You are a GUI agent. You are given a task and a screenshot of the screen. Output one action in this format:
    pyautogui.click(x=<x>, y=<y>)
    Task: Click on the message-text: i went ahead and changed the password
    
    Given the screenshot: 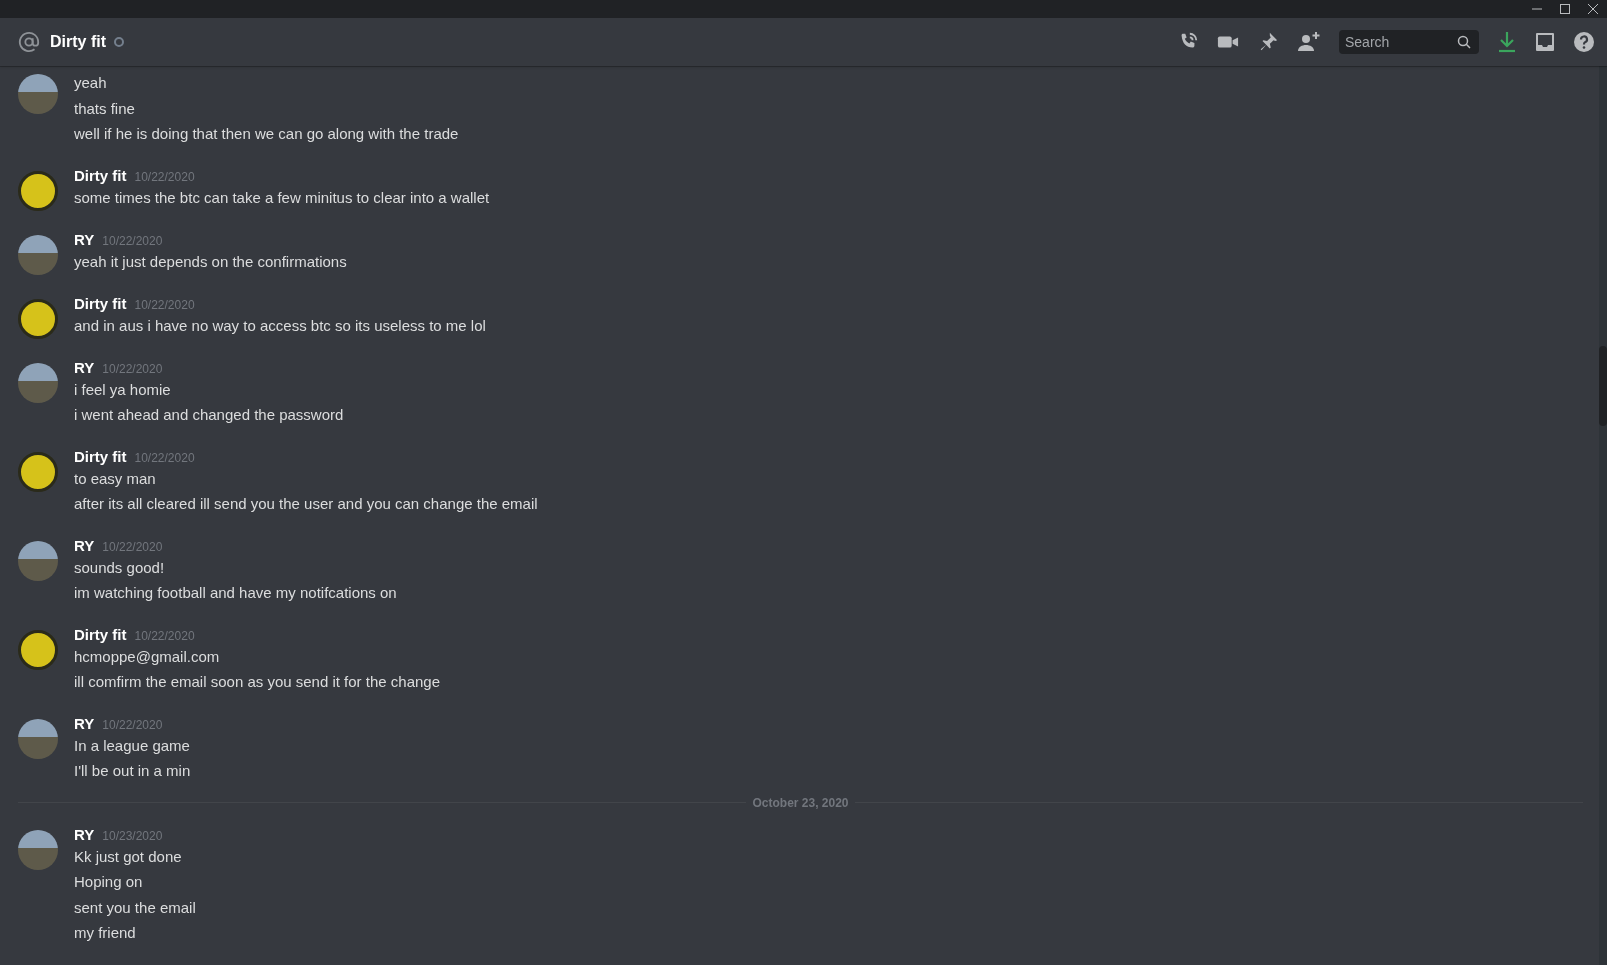 What is the action you would take?
    pyautogui.click(x=209, y=415)
    